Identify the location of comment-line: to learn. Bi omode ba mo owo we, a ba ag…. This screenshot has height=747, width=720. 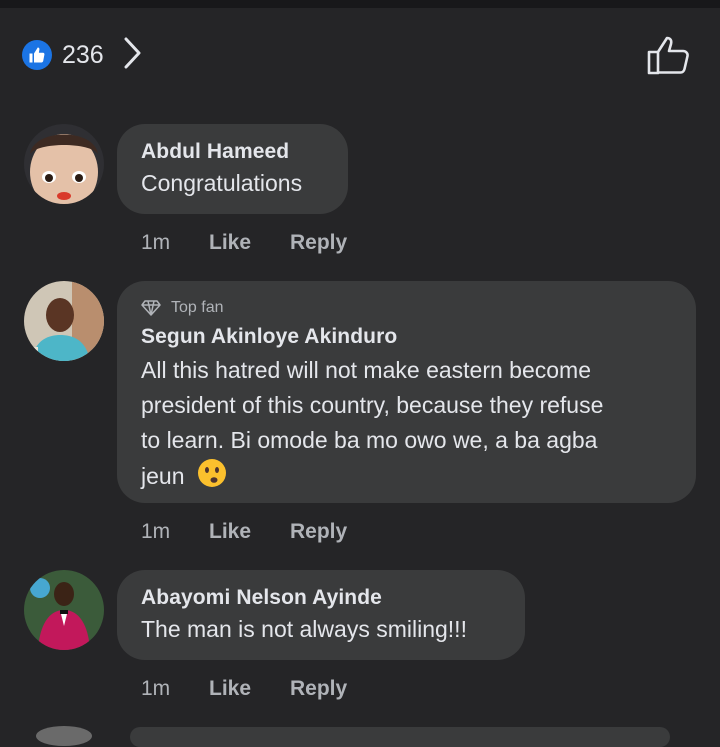
(369, 440).